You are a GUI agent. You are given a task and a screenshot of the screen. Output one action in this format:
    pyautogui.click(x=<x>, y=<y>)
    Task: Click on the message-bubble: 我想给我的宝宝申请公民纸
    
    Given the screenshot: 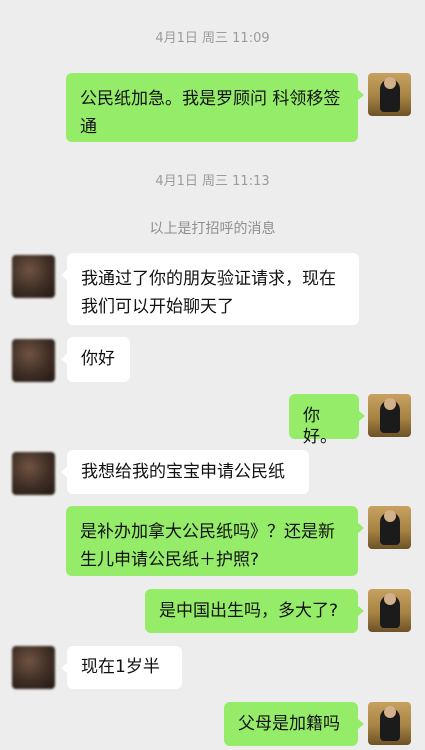 What is the action you would take?
    pyautogui.click(x=185, y=472)
    